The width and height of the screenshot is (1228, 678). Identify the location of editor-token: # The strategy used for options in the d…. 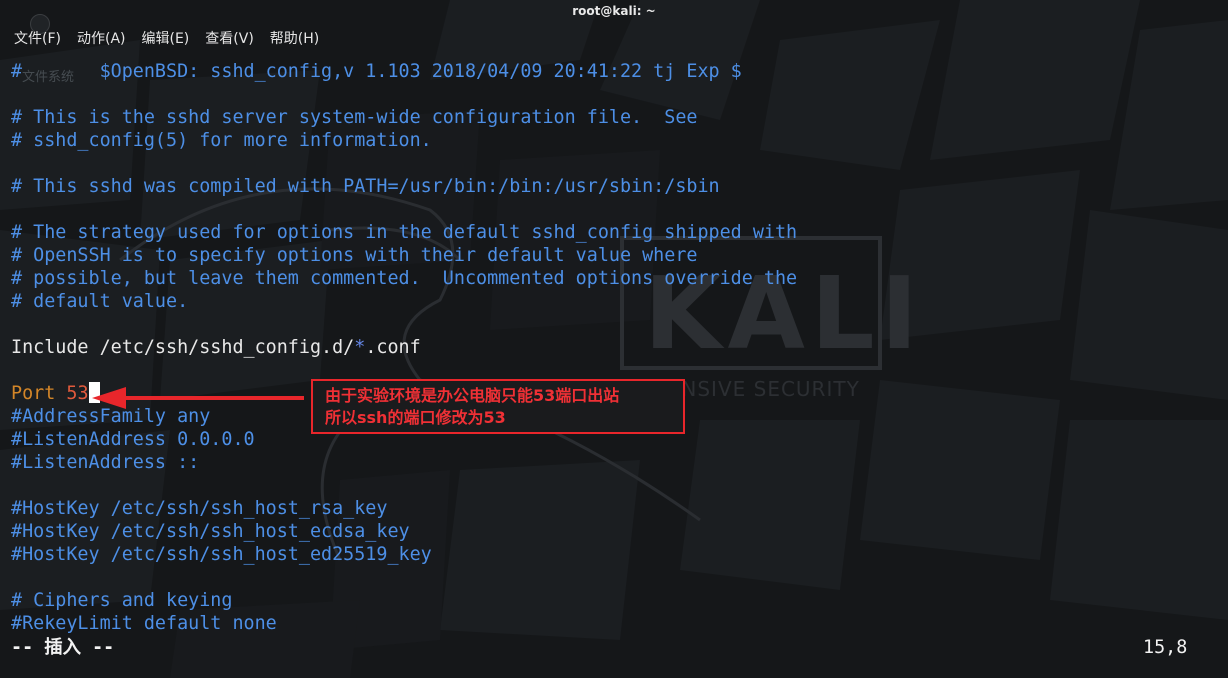
(404, 232).